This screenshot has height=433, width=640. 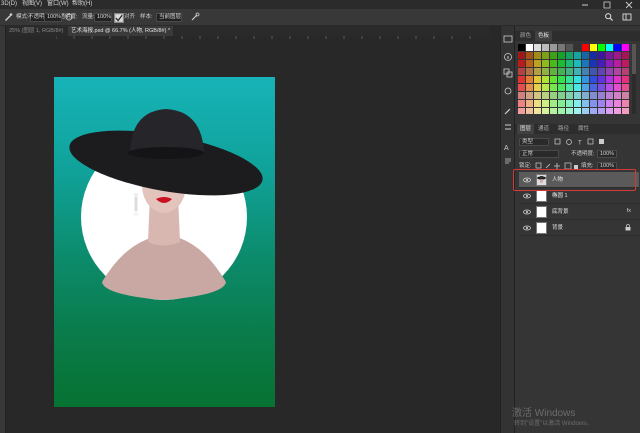 What do you see at coordinates (58, 4) in the screenshot?
I see `menu-window: 窗口(W)` at bounding box center [58, 4].